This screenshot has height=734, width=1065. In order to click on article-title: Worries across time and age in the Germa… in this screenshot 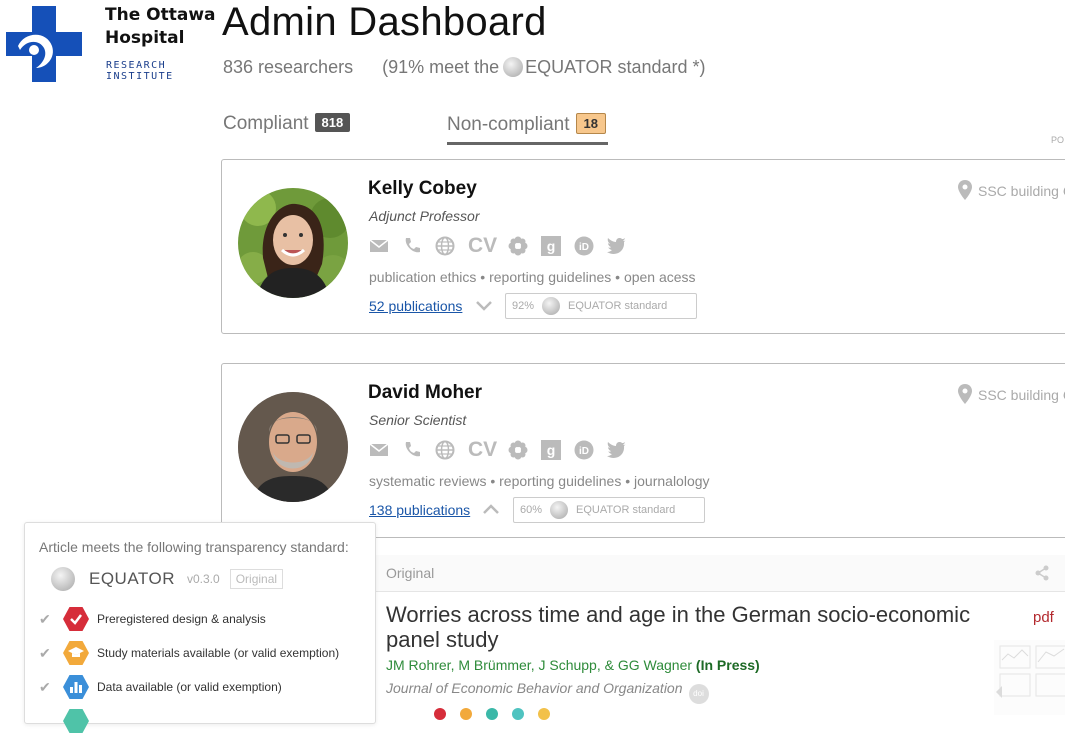, I will do `click(686, 627)`.